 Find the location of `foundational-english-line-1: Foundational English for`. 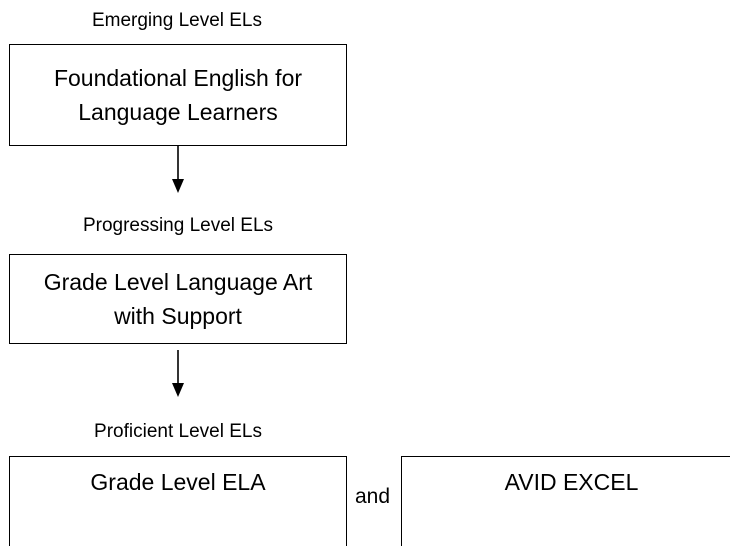

foundational-english-line-1: Foundational English for is located at coordinates (178, 78).